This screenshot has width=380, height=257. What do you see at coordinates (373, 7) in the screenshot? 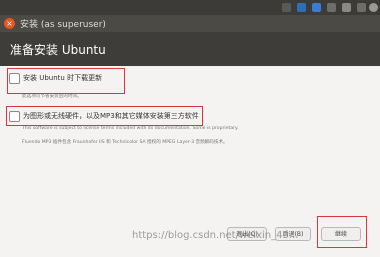
I see `gear-icon` at bounding box center [373, 7].